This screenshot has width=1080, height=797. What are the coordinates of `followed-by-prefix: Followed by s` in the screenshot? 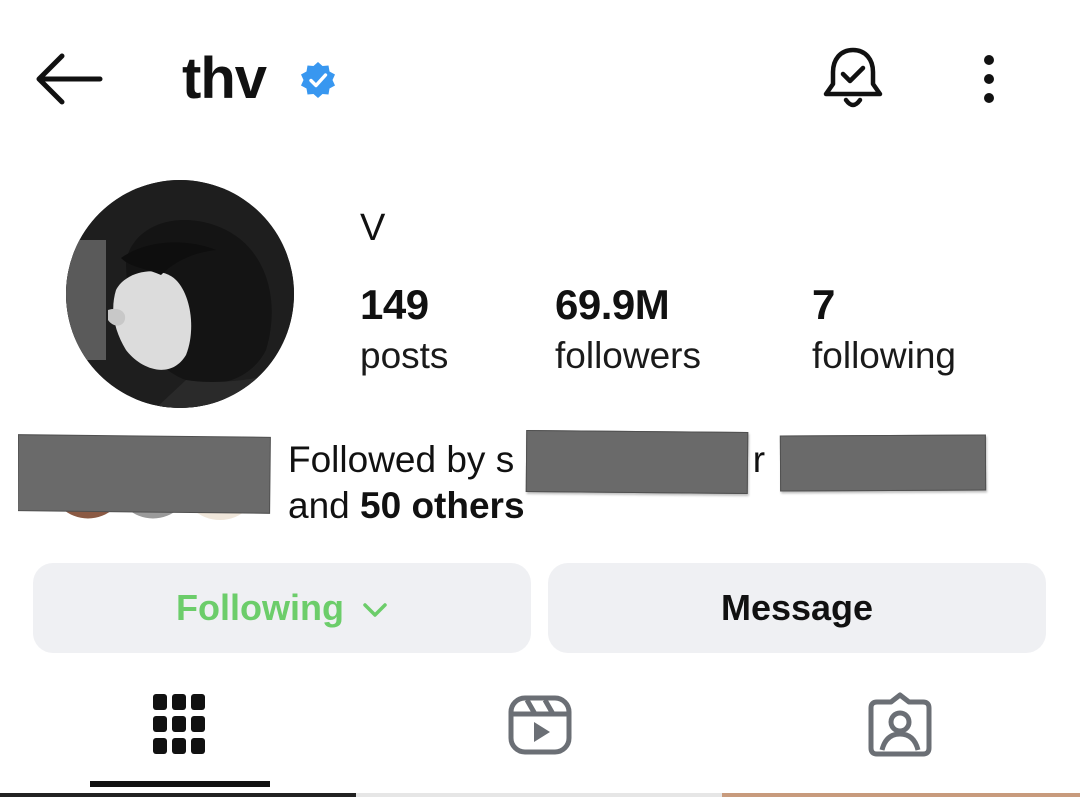 It's located at (401, 459).